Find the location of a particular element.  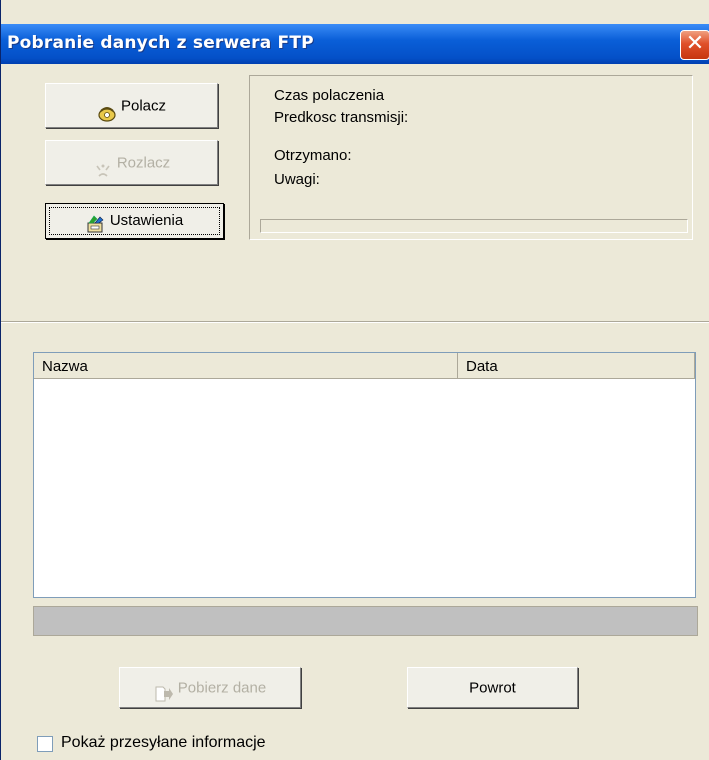

transfer-speed-label: Predkosc transmisji: is located at coordinates (341, 117).